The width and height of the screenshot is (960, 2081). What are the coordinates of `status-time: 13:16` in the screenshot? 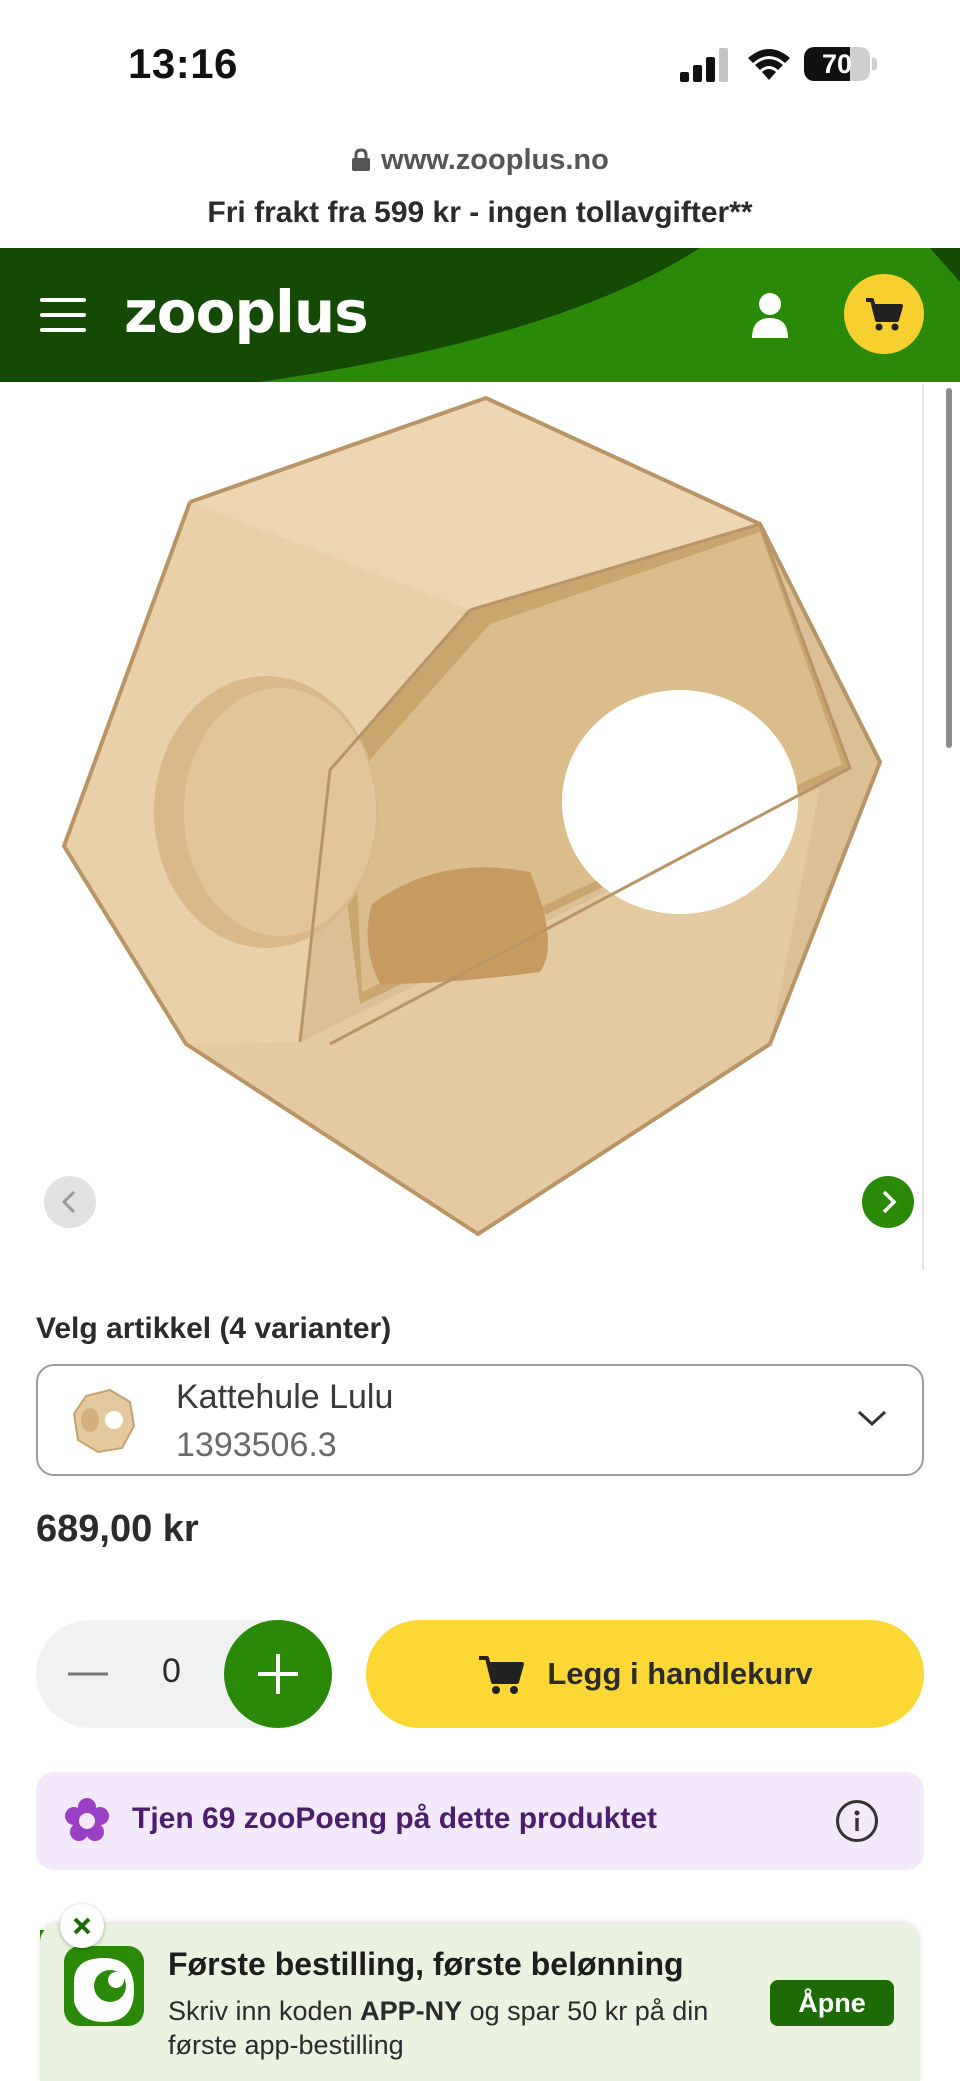 It's located at (183, 63).